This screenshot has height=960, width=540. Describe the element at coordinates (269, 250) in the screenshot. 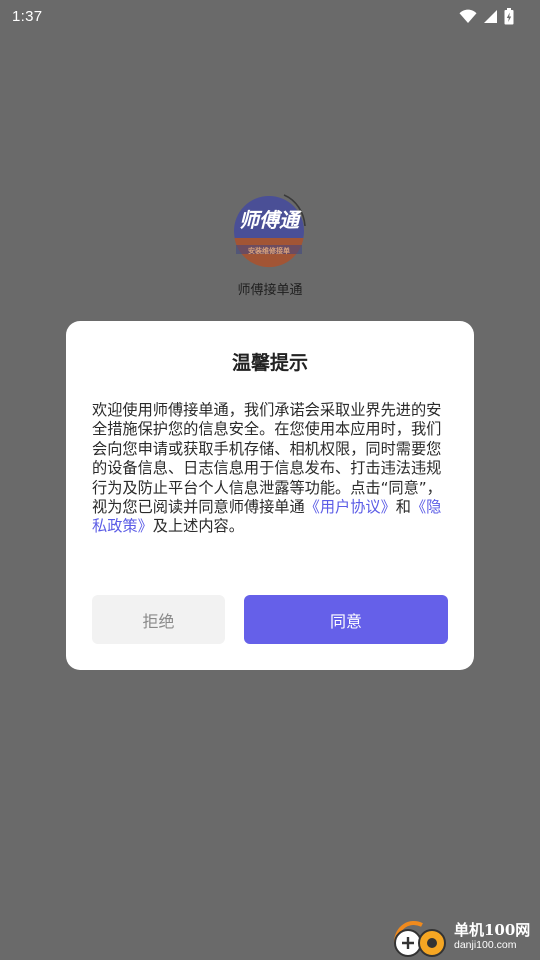

I see `app-logo-subtext: 安装维修接单` at that location.